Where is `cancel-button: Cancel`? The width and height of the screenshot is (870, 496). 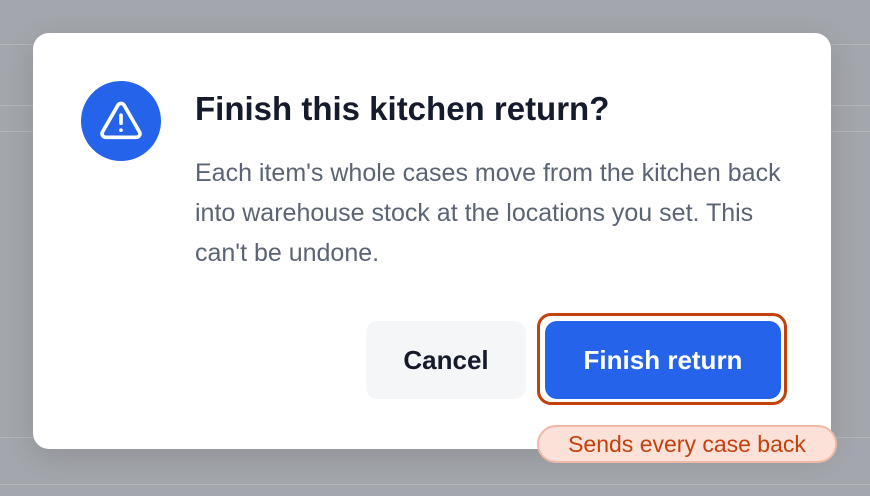
cancel-button: Cancel is located at coordinates (446, 360).